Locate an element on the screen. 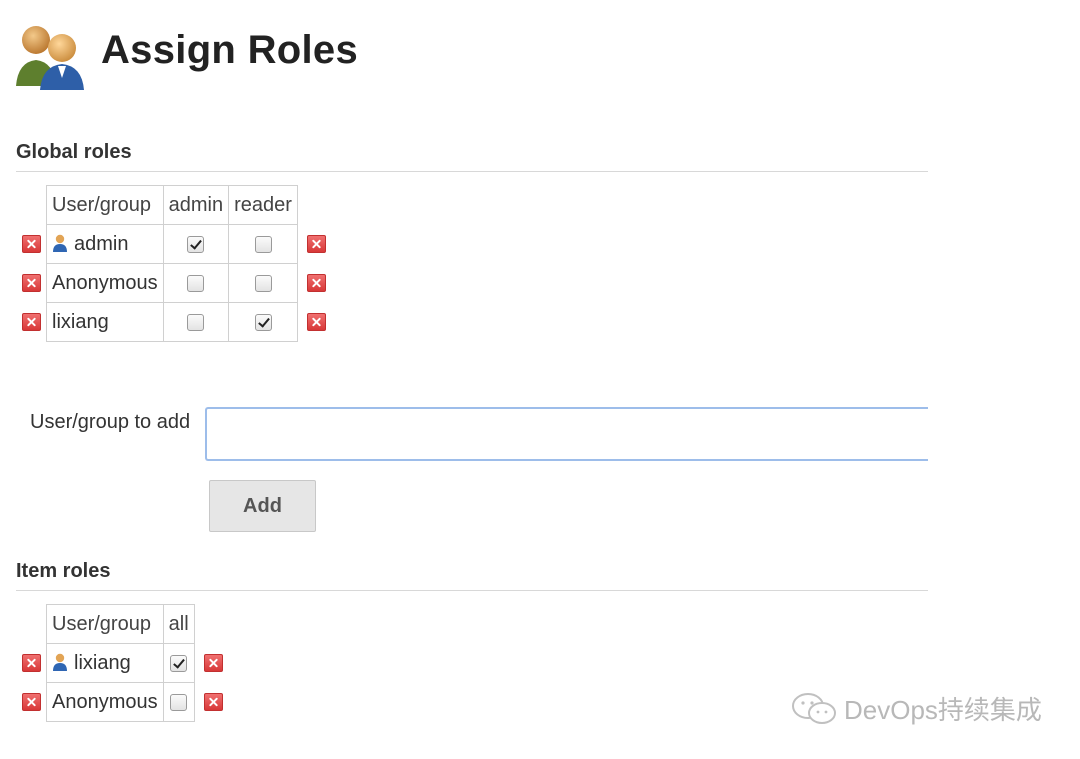 This screenshot has height=759, width=1080. table-header-row: User/group all is located at coordinates (122, 624).